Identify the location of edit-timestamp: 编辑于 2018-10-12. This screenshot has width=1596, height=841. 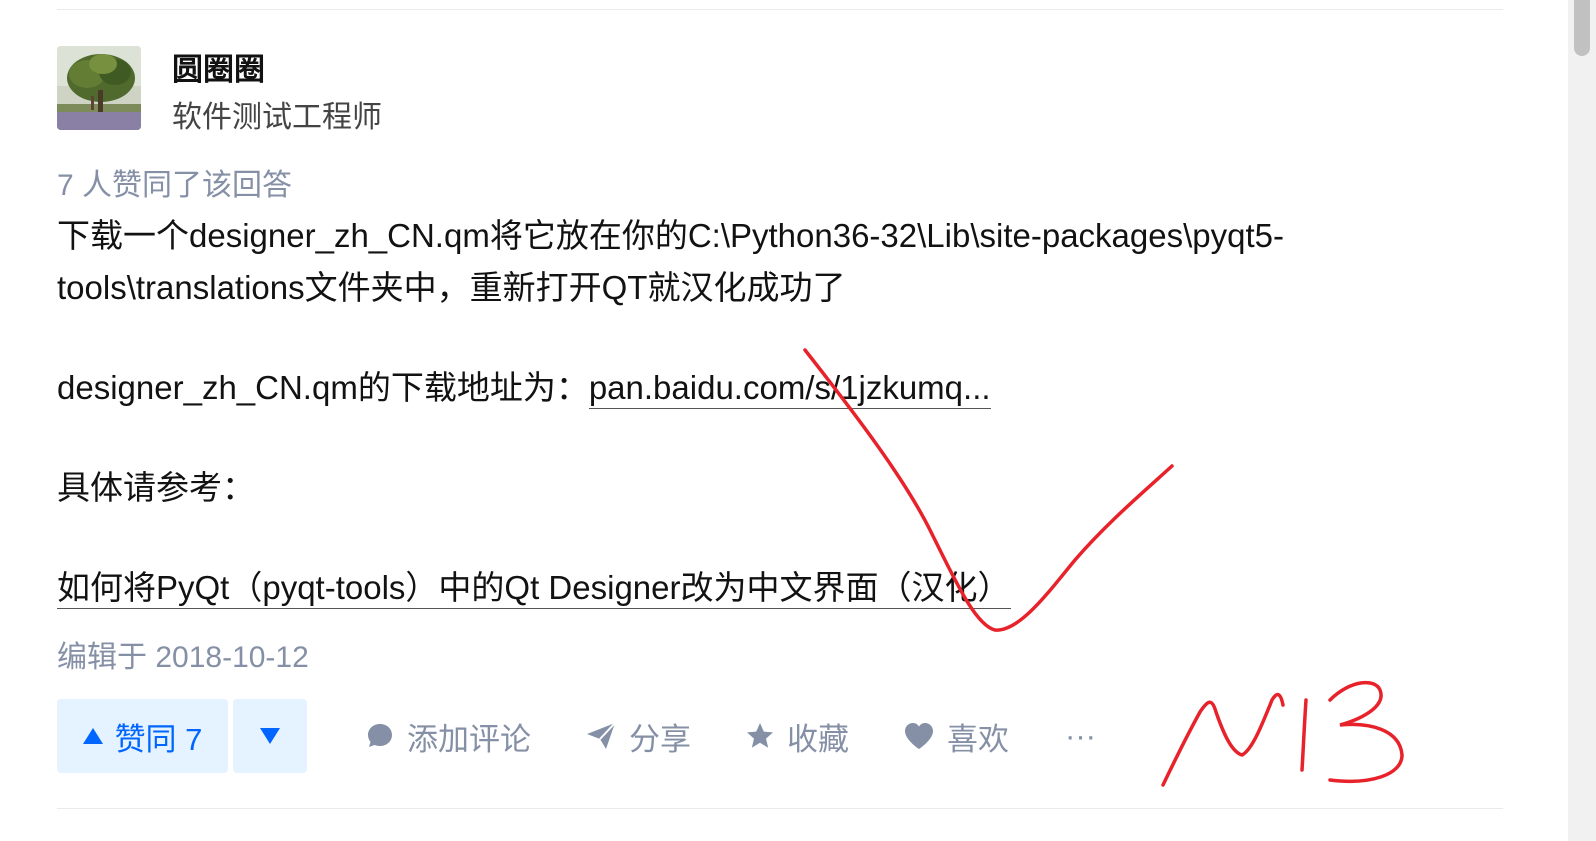
(183, 654).